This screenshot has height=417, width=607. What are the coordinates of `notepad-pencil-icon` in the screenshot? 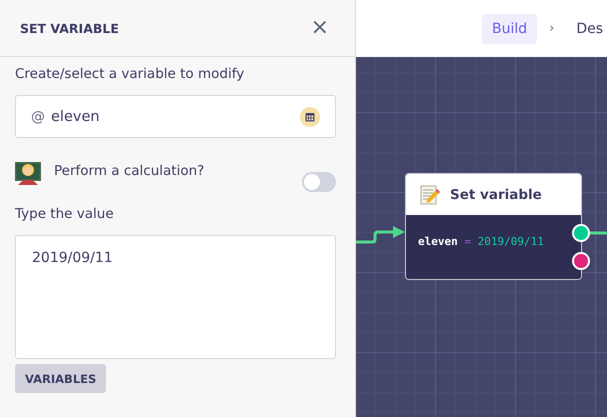 It's located at (430, 194).